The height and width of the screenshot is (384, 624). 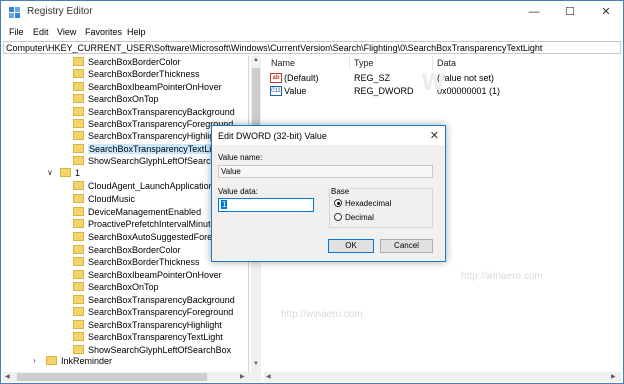 I want to click on value-row: ab (Default), so click(x=294, y=78).